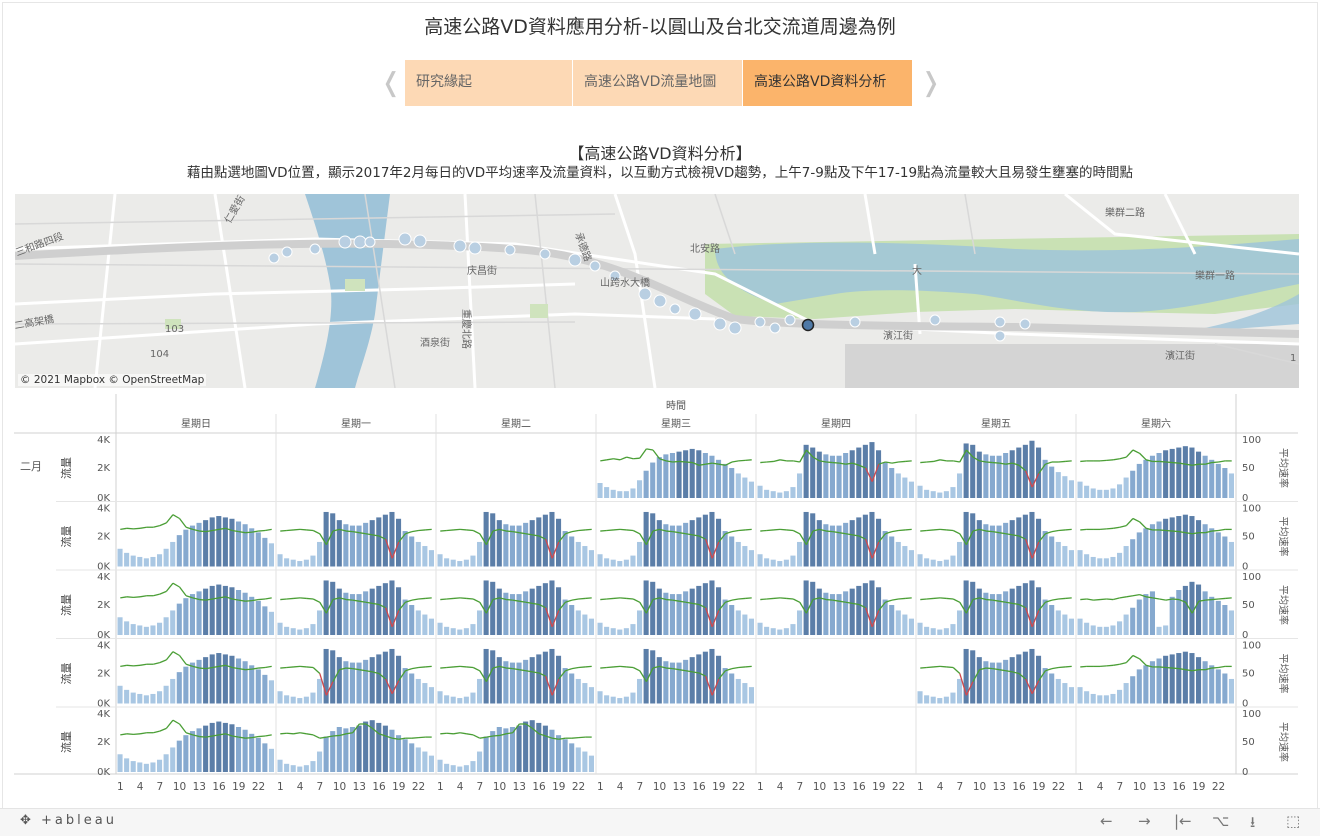 This screenshot has height=837, width=1320. I want to click on tab-vd-data-analysis: 高速公路VD資料分析, so click(827, 83).